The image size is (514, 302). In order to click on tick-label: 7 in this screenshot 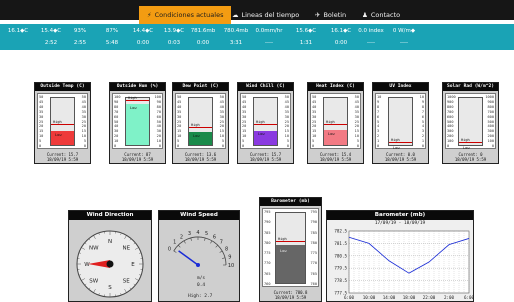, I will do `click(378, 111)`.